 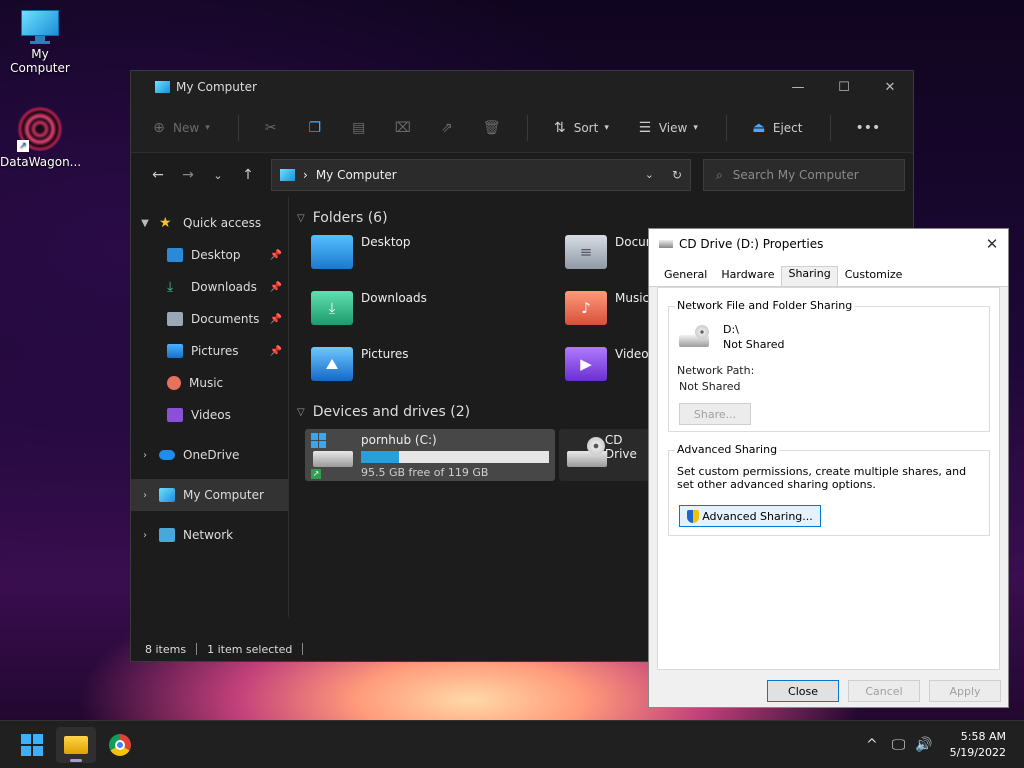 What do you see at coordinates (677, 175) in the screenshot?
I see `refresh-icon: ↻` at bounding box center [677, 175].